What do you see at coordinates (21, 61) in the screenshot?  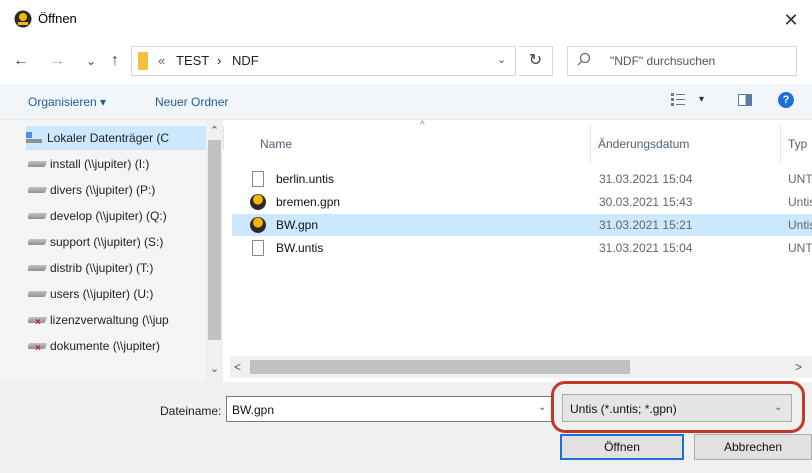 I see `back-arrow-icon: ←` at bounding box center [21, 61].